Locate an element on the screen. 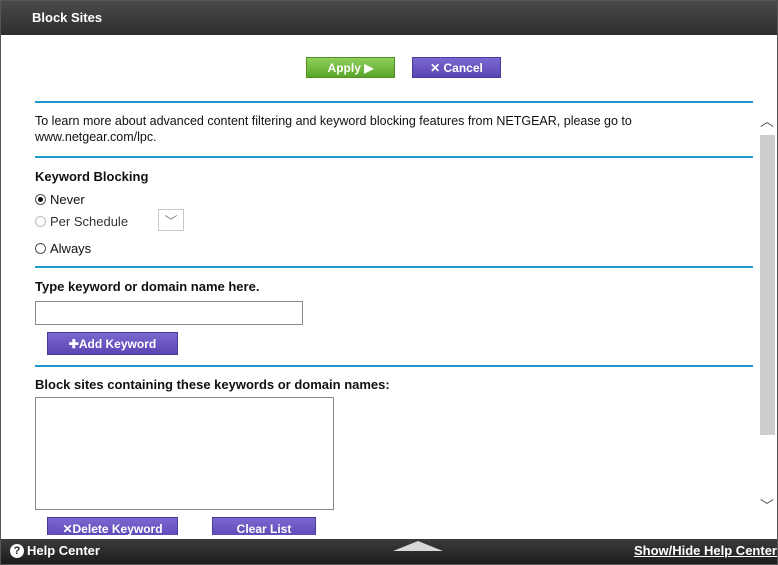  cancel-label: Cancel is located at coordinates (463, 68).